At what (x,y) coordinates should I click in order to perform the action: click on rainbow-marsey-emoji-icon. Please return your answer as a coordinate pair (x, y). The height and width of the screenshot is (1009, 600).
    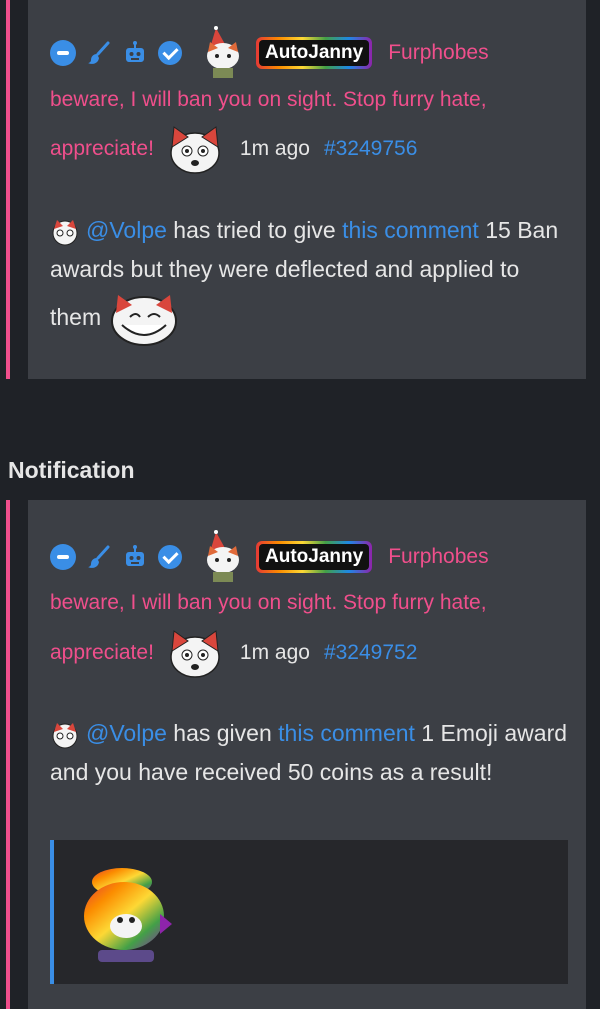
    Looking at the image, I should click on (128, 915).